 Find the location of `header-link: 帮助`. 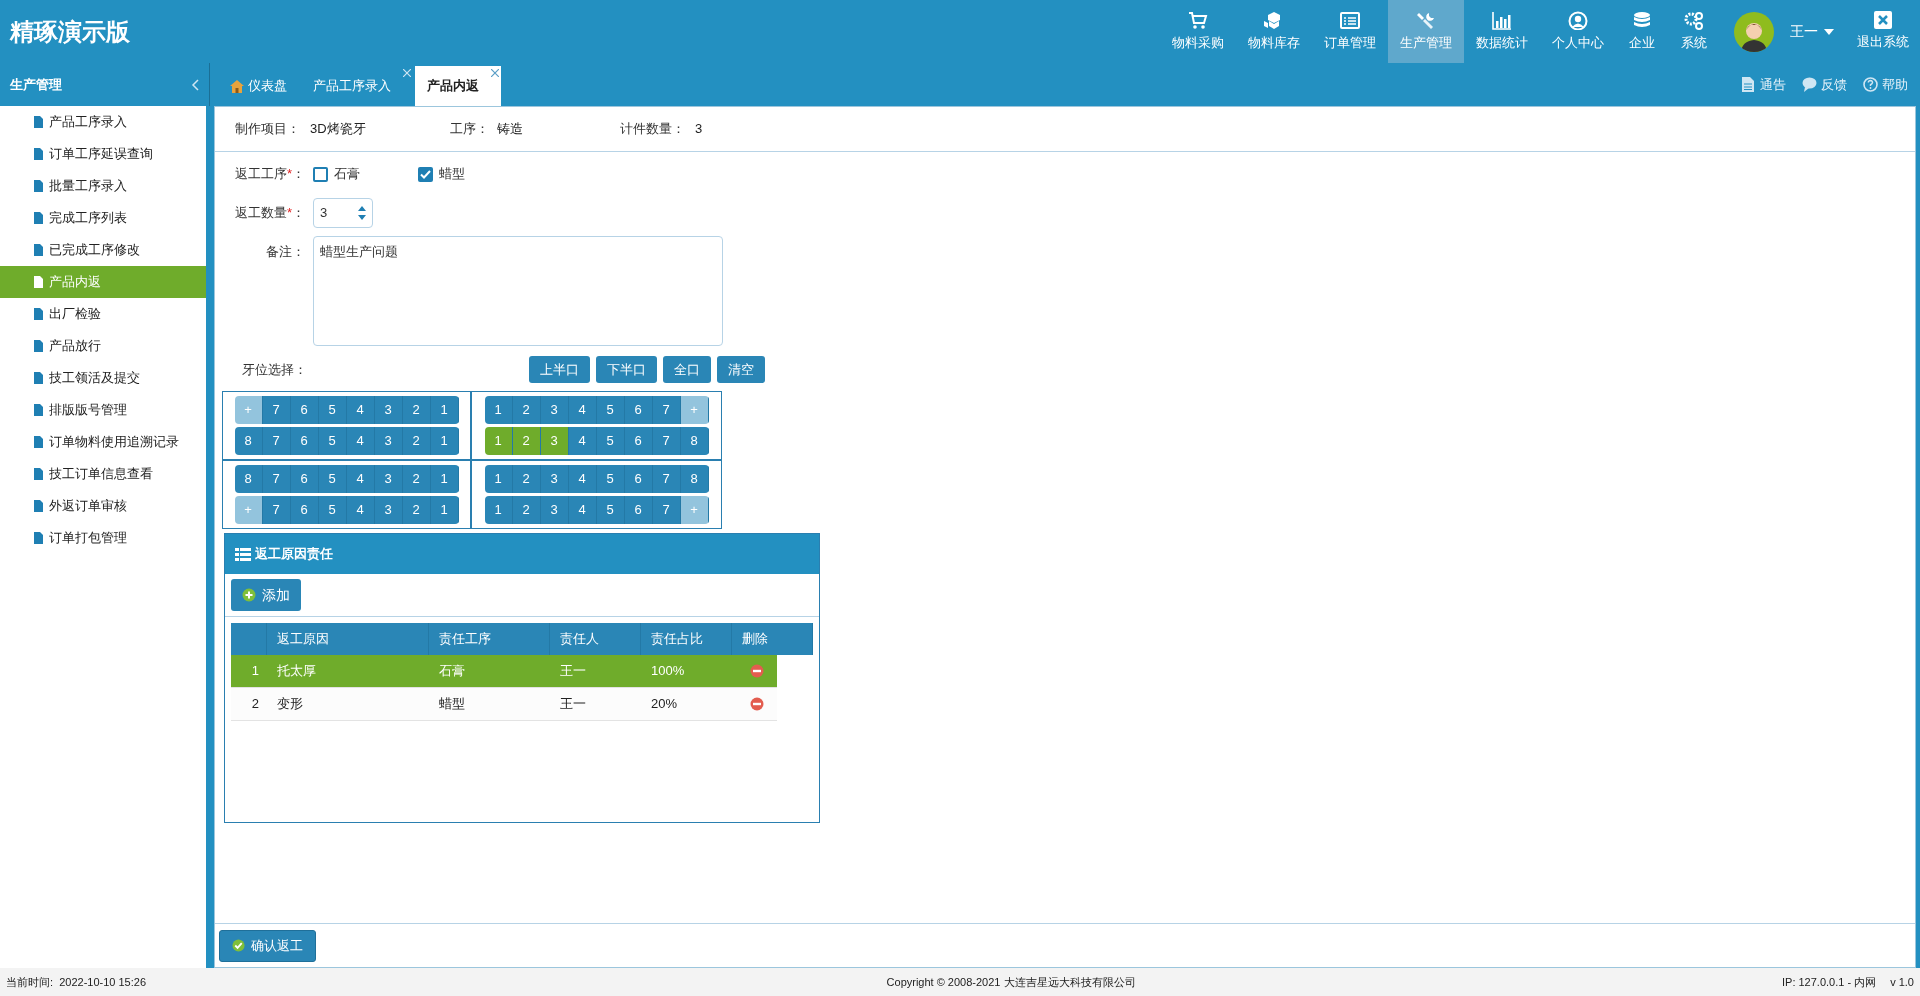

header-link: 帮助 is located at coordinates (1885, 84).